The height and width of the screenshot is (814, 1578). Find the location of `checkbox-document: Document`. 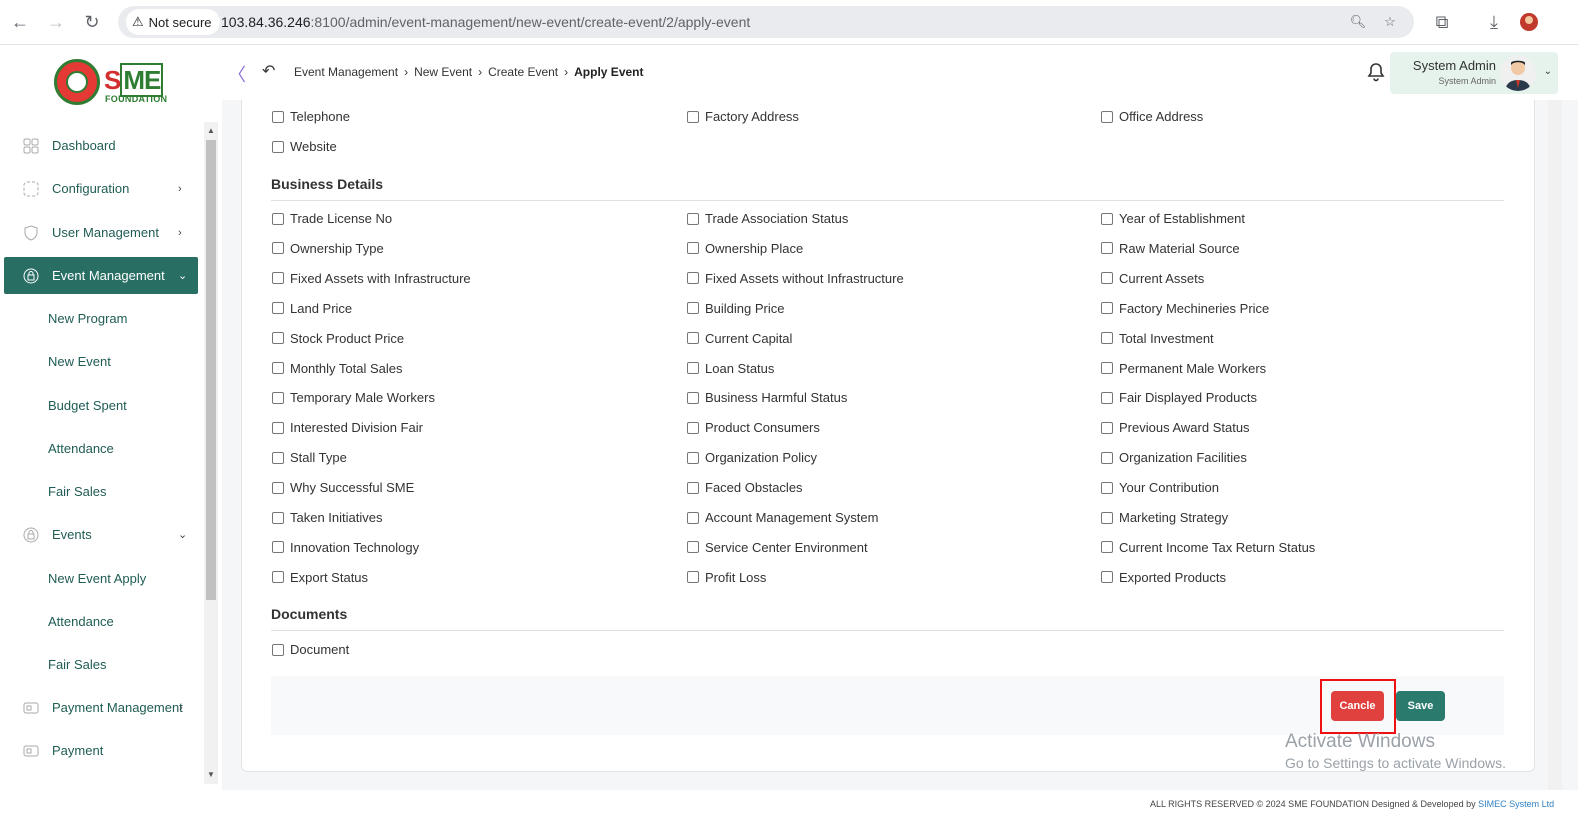

checkbox-document: Document is located at coordinates (310, 649).